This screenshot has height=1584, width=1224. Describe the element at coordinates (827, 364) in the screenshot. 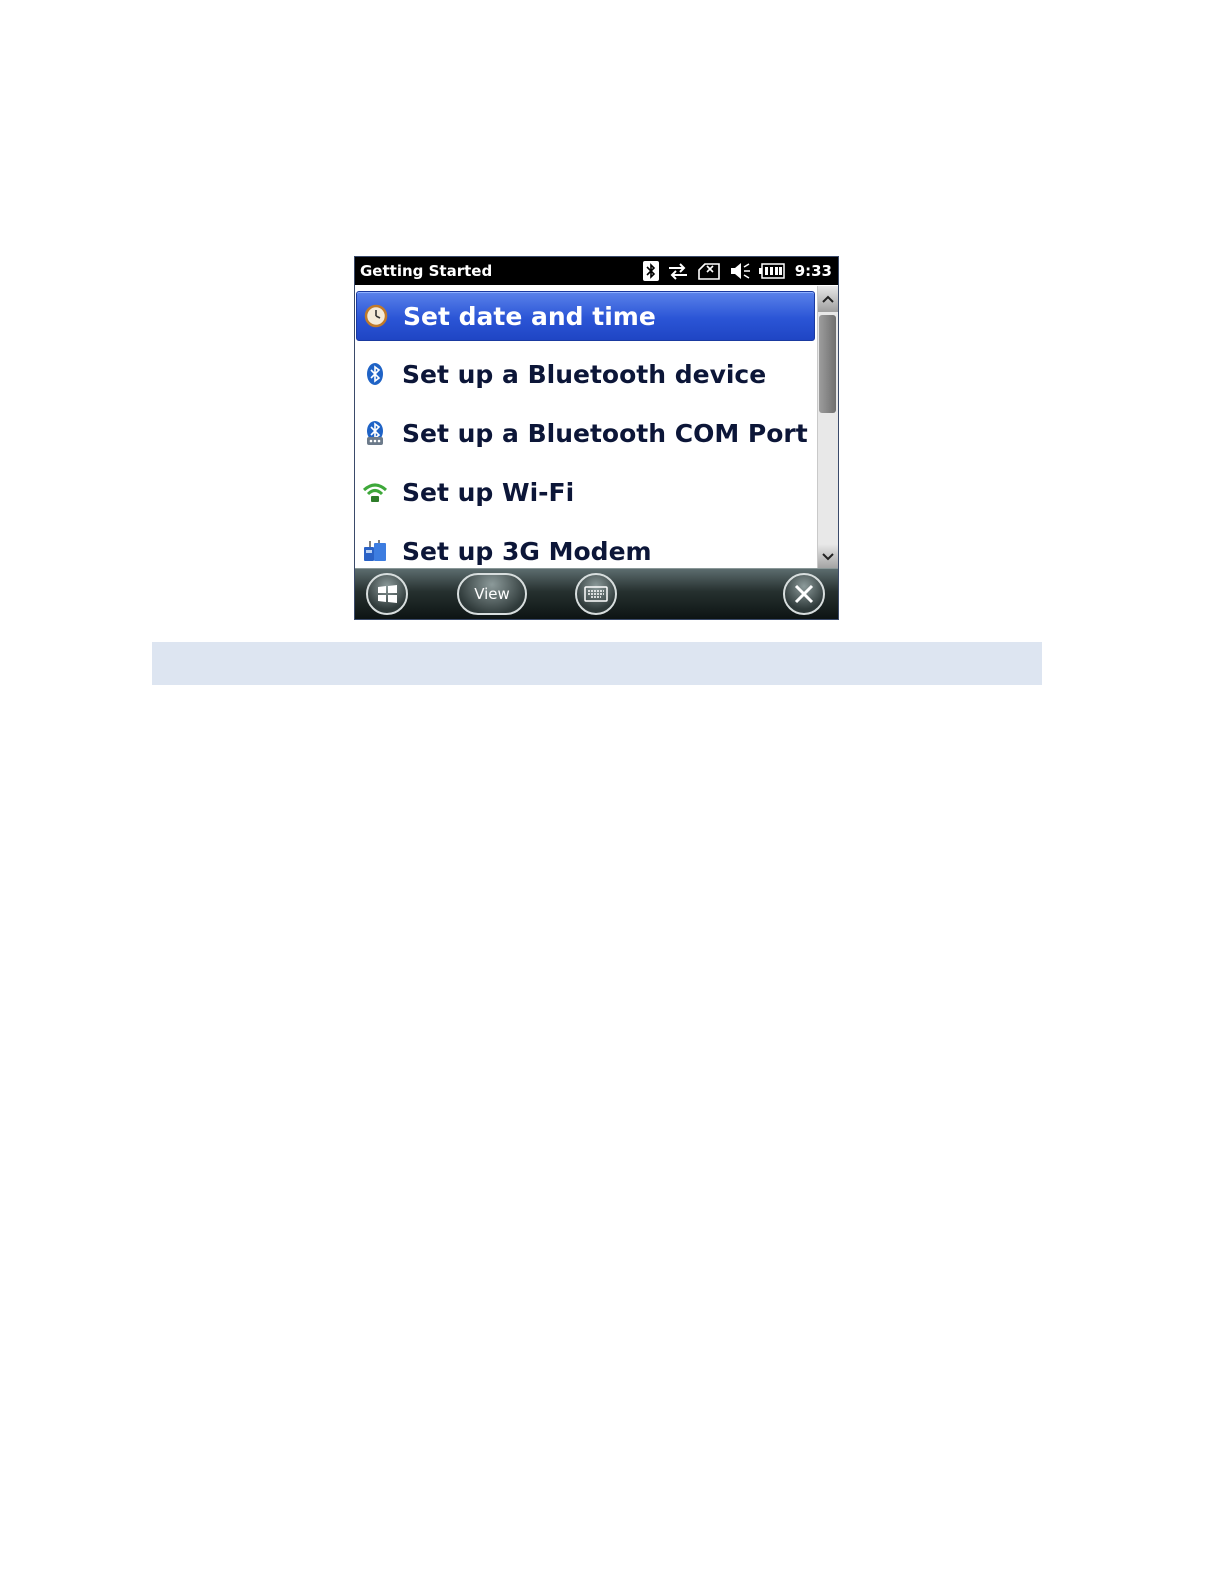

I see `scroll-thumb` at that location.